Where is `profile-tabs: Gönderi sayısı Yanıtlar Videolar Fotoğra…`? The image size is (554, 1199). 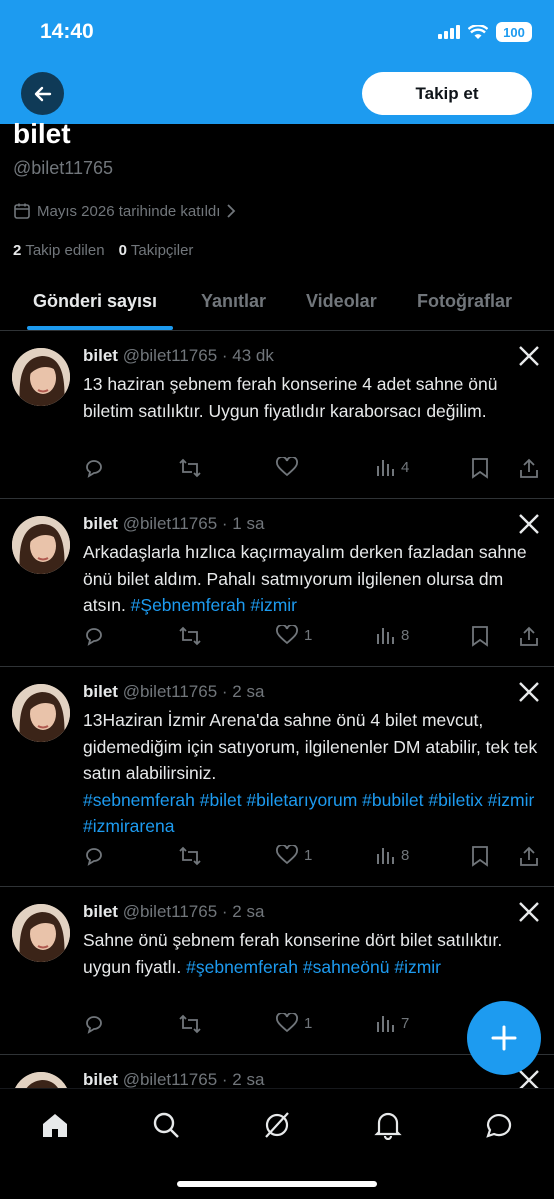
profile-tabs: Gönderi sayısı Yanıtlar Videolar Fotoğra… is located at coordinates (277, 304).